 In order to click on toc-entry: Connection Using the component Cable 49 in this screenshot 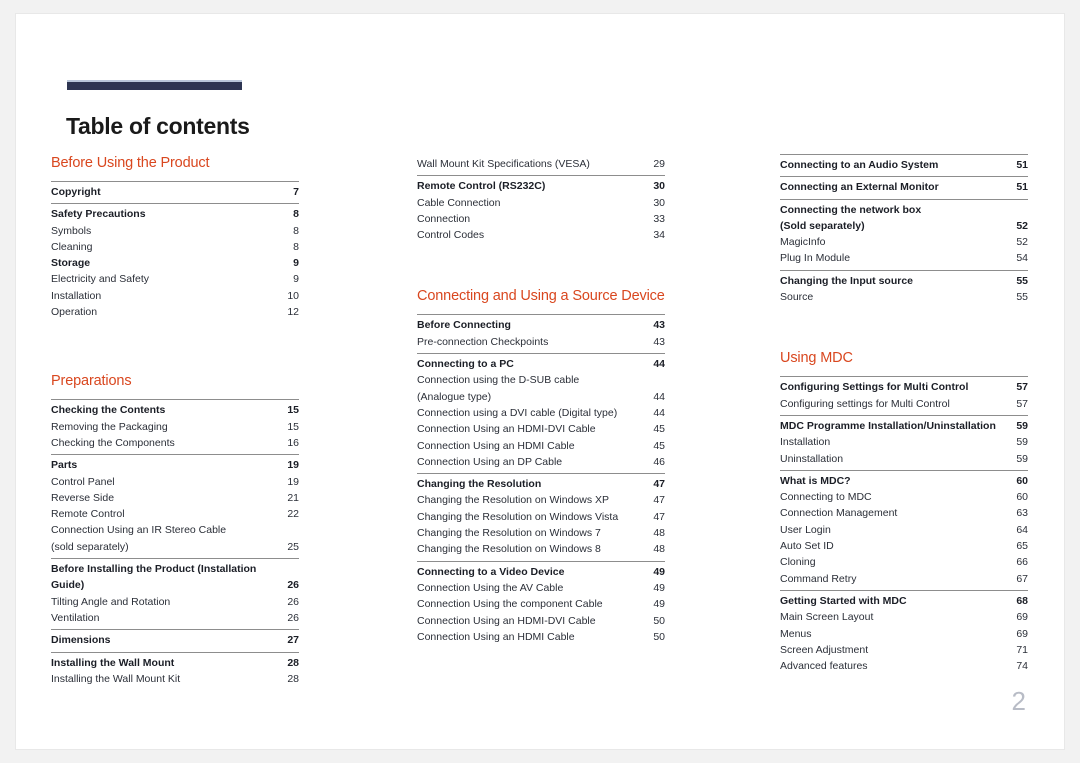, I will do `click(541, 604)`.